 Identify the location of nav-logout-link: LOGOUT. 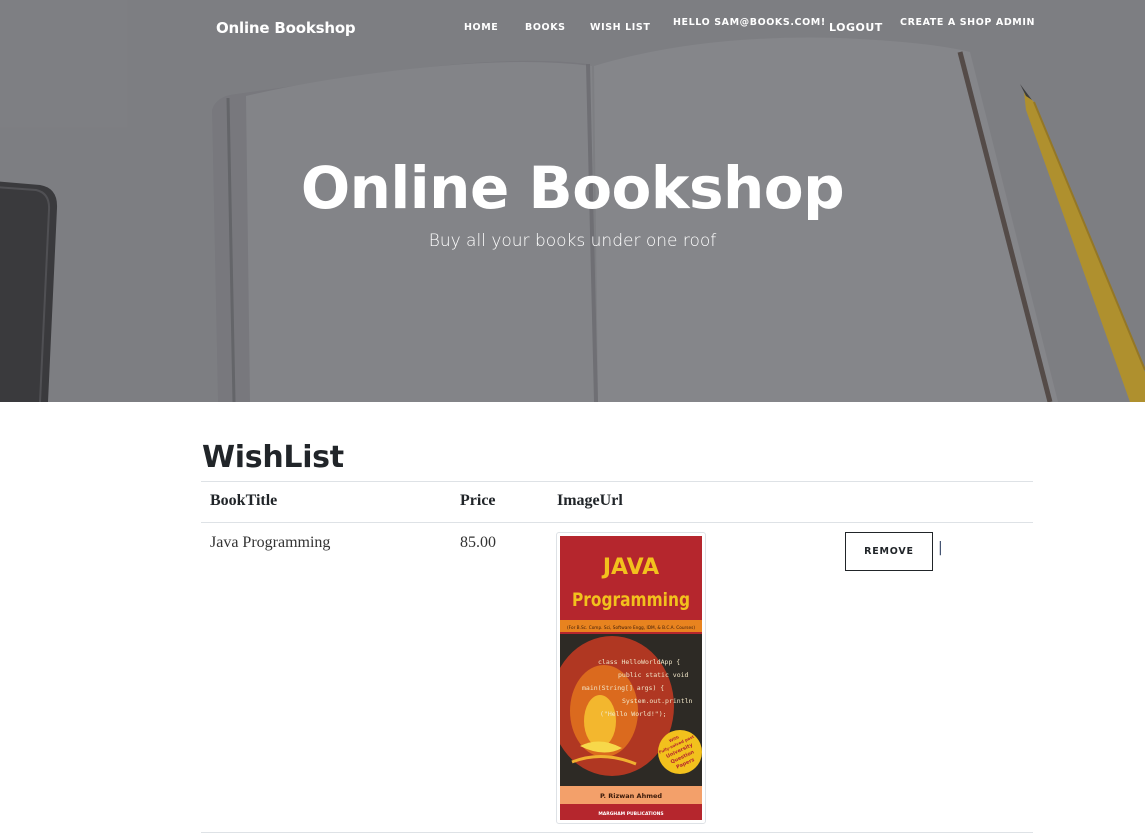
(856, 27).